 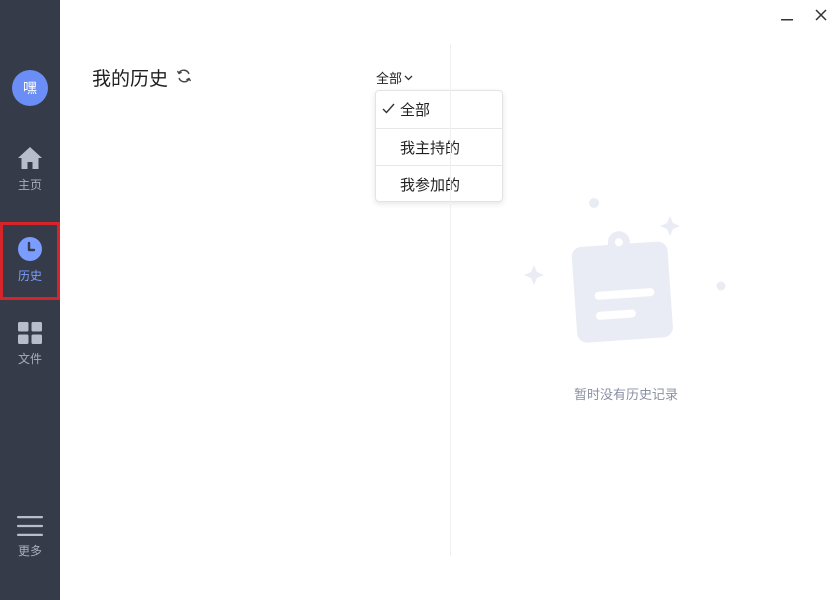 I want to click on filter-dropdown-toggle: 全部, so click(x=394, y=77).